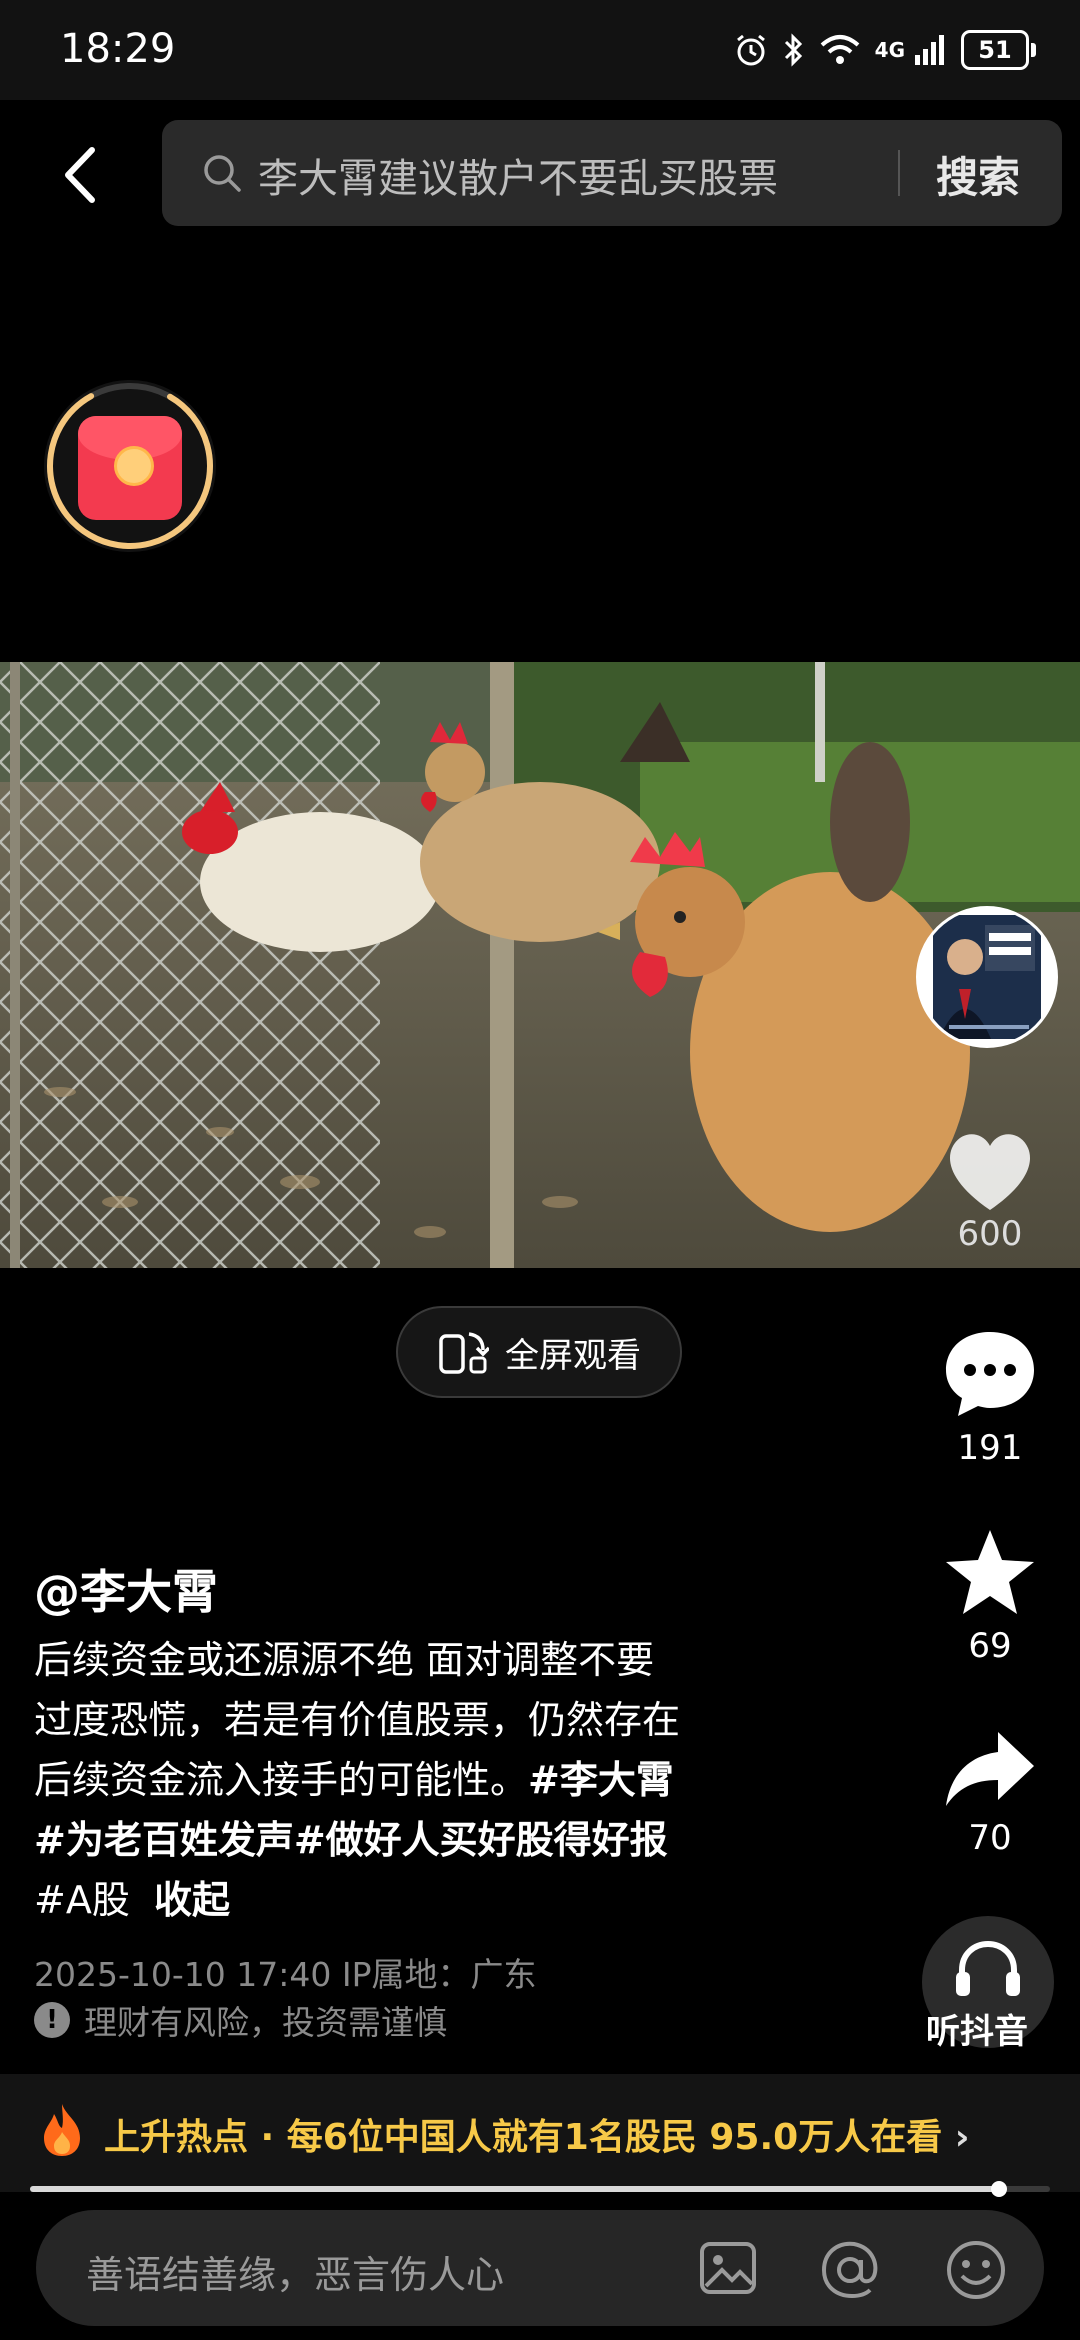 The width and height of the screenshot is (1080, 2340). I want to click on favorite-count: 69, so click(990, 1646).